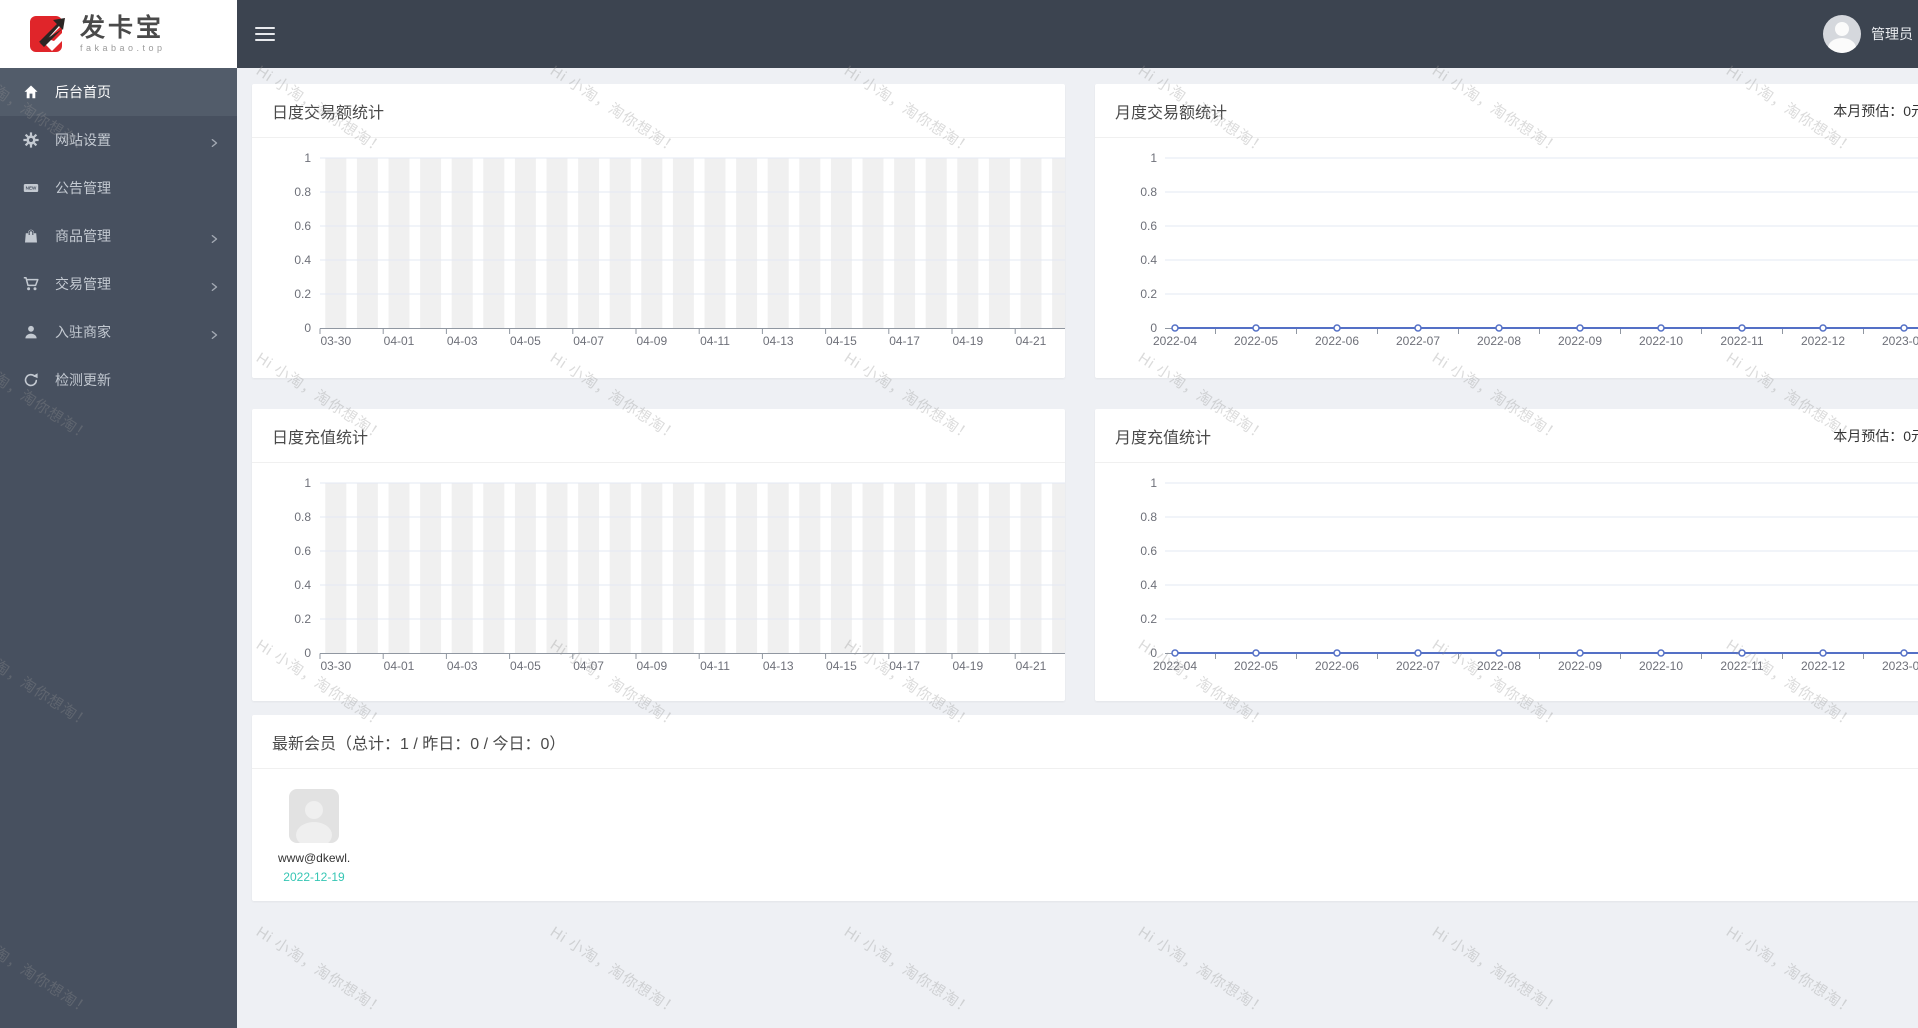  I want to click on panel-title-monthly-recharge: 月度充值统计, so click(1163, 438).